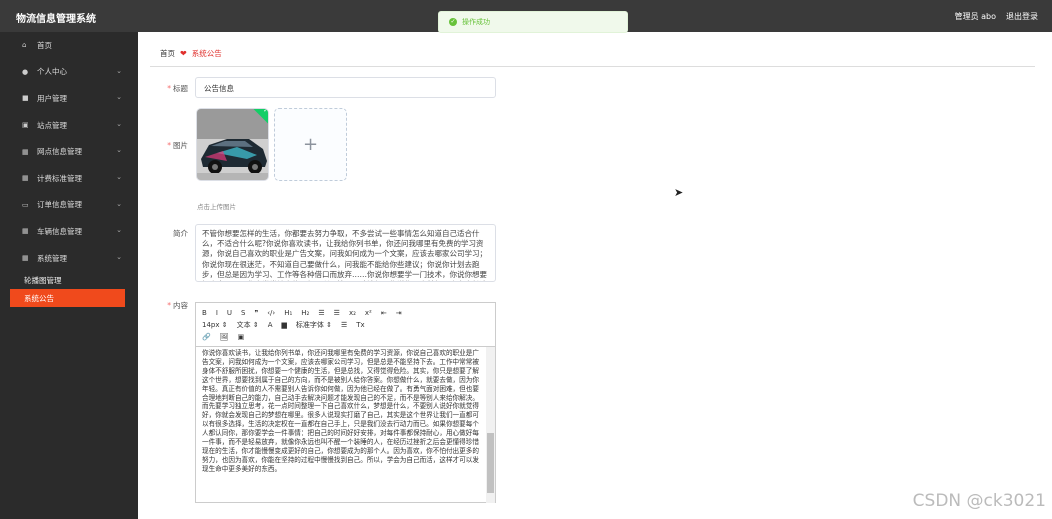 The image size is (1052, 519). Describe the element at coordinates (314, 325) in the screenshot. I see `font-family-select: 标准字体 ⇕` at that location.